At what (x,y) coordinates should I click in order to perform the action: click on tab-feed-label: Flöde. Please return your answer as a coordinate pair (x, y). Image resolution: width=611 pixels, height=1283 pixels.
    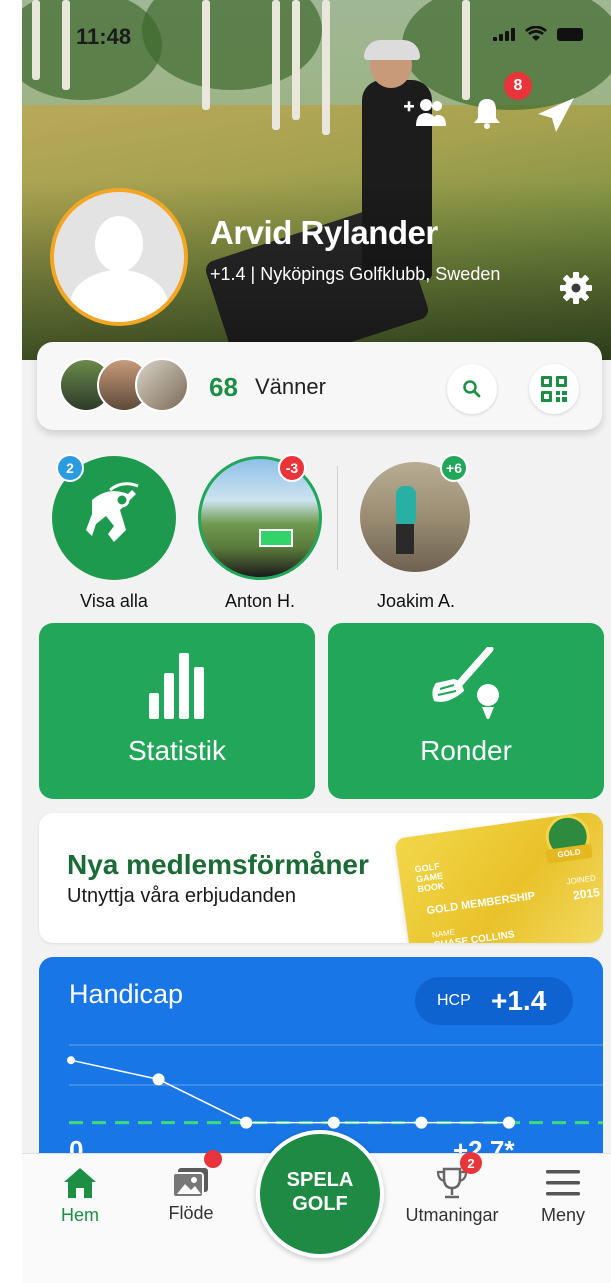
    Looking at the image, I should click on (191, 1213).